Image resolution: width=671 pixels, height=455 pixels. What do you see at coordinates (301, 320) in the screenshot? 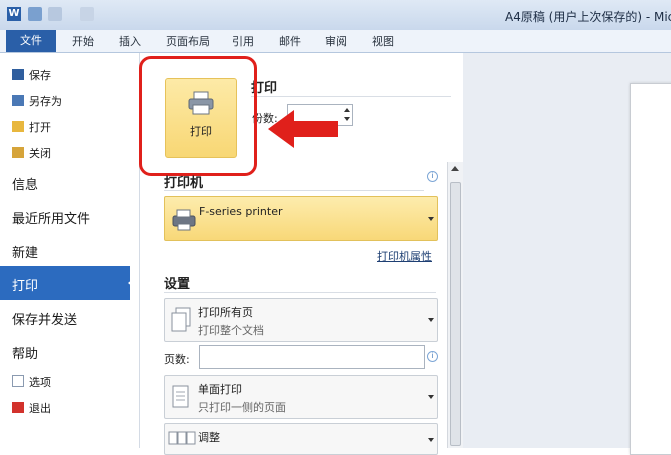
I see `print-range-dropdown: 打印所有页 打印整个文档` at bounding box center [301, 320].